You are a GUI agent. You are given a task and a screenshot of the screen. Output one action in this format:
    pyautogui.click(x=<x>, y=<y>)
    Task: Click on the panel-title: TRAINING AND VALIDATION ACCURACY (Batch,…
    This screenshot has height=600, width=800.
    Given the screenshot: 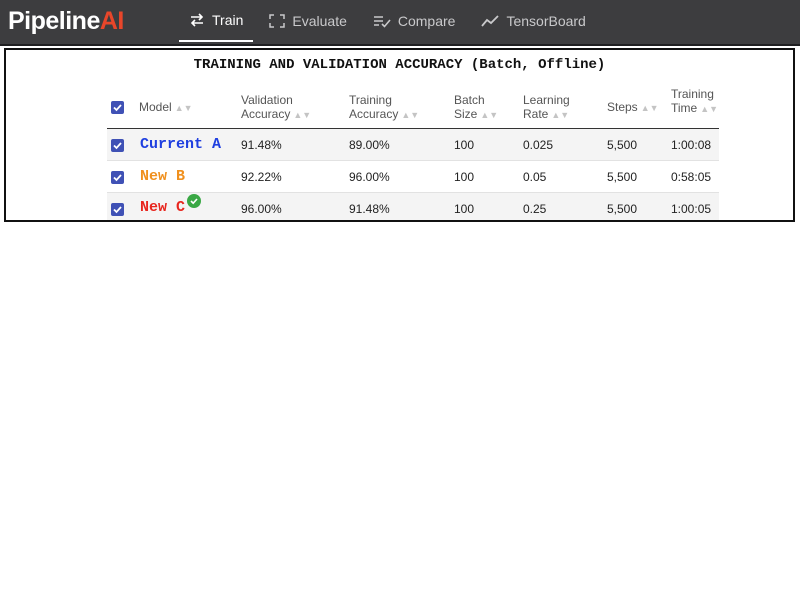 What is the action you would take?
    pyautogui.click(x=399, y=65)
    